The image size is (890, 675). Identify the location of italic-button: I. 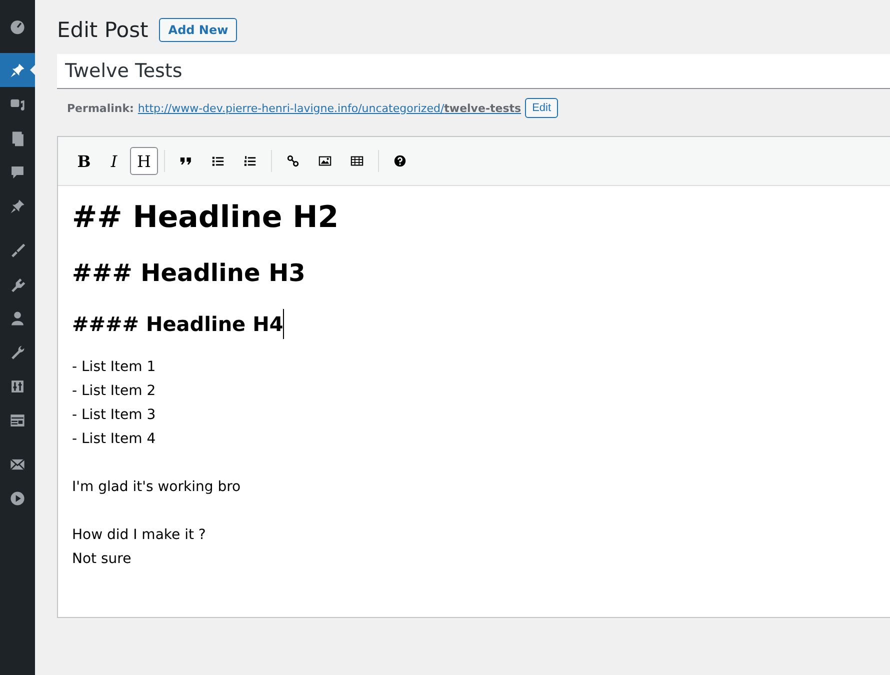
(114, 161).